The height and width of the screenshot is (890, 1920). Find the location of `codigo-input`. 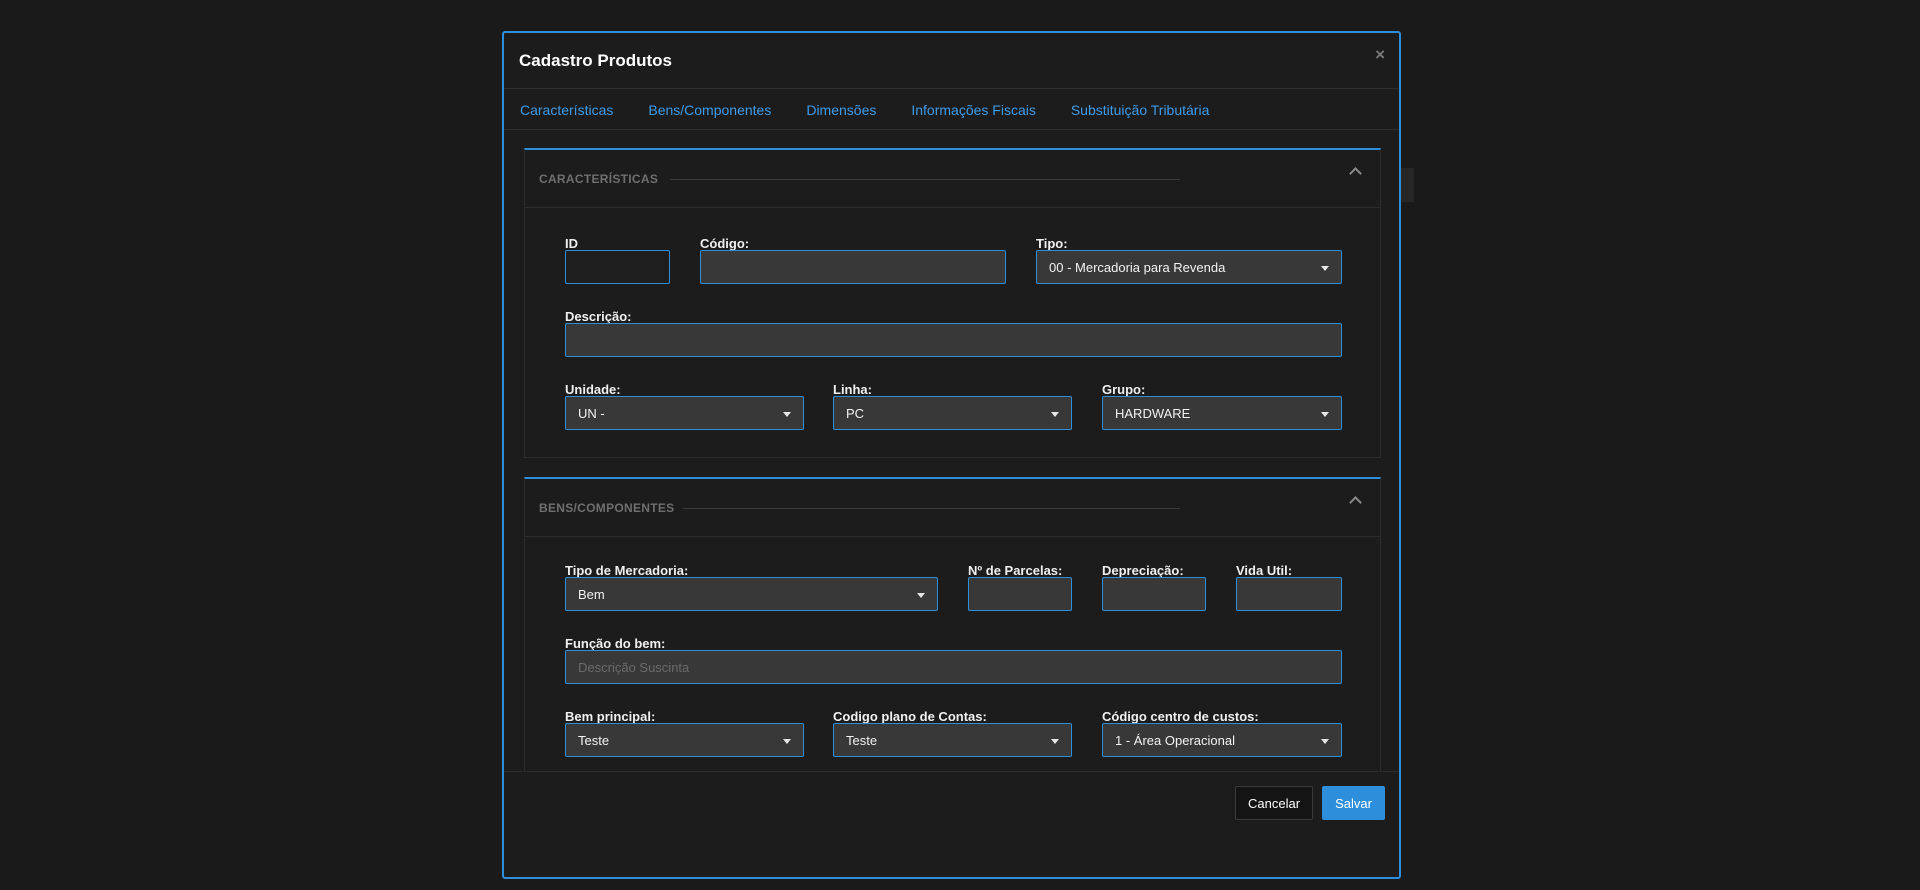

codigo-input is located at coordinates (853, 267).